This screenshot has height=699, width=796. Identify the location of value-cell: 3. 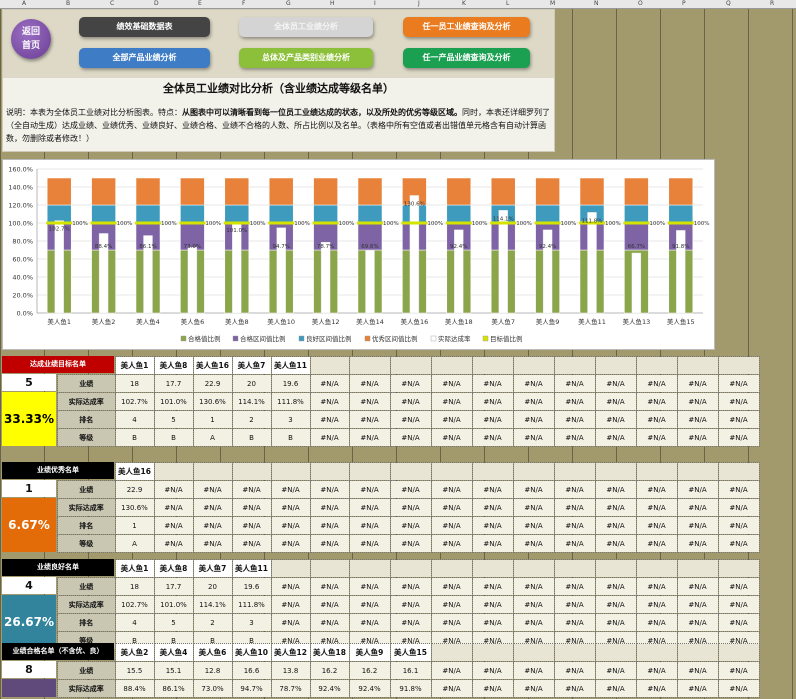
(251, 622).